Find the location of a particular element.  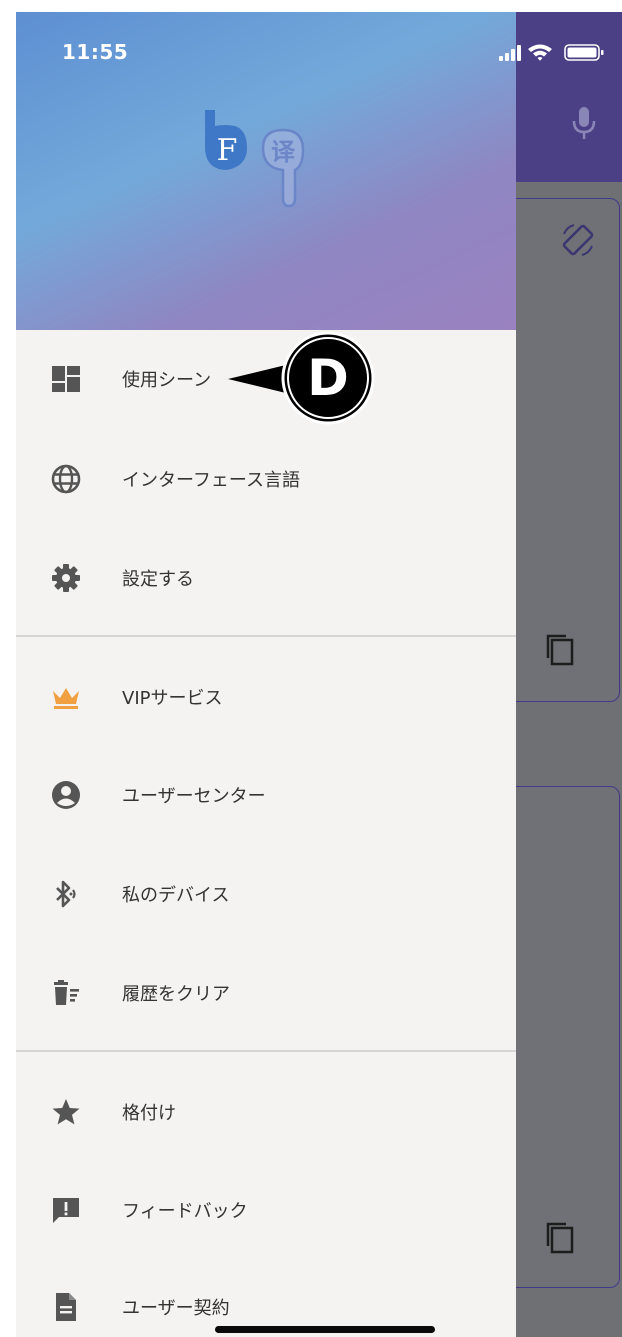

menu-item-label: 履歴をクリア is located at coordinates (176, 994).